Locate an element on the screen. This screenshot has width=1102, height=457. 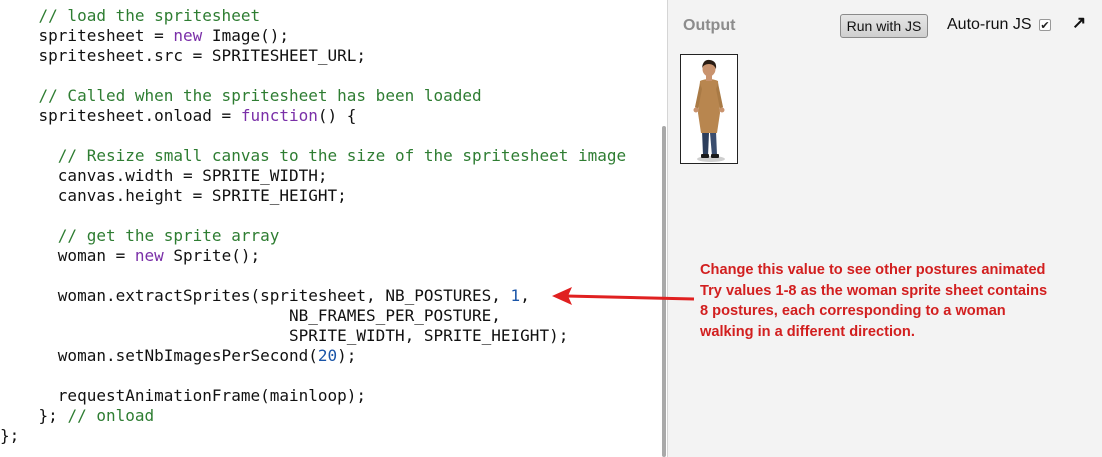
code-line: NB_FRAMES_PER_POSTURE, is located at coordinates (313, 316).